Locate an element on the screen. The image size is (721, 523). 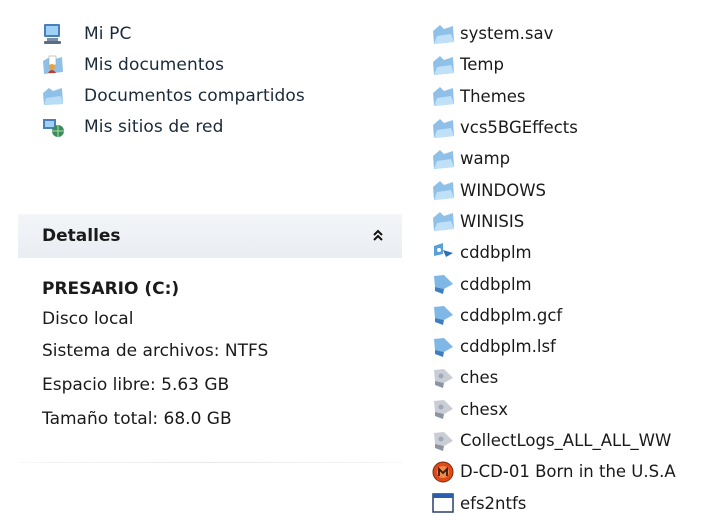
details-divider is located at coordinates (210, 462).